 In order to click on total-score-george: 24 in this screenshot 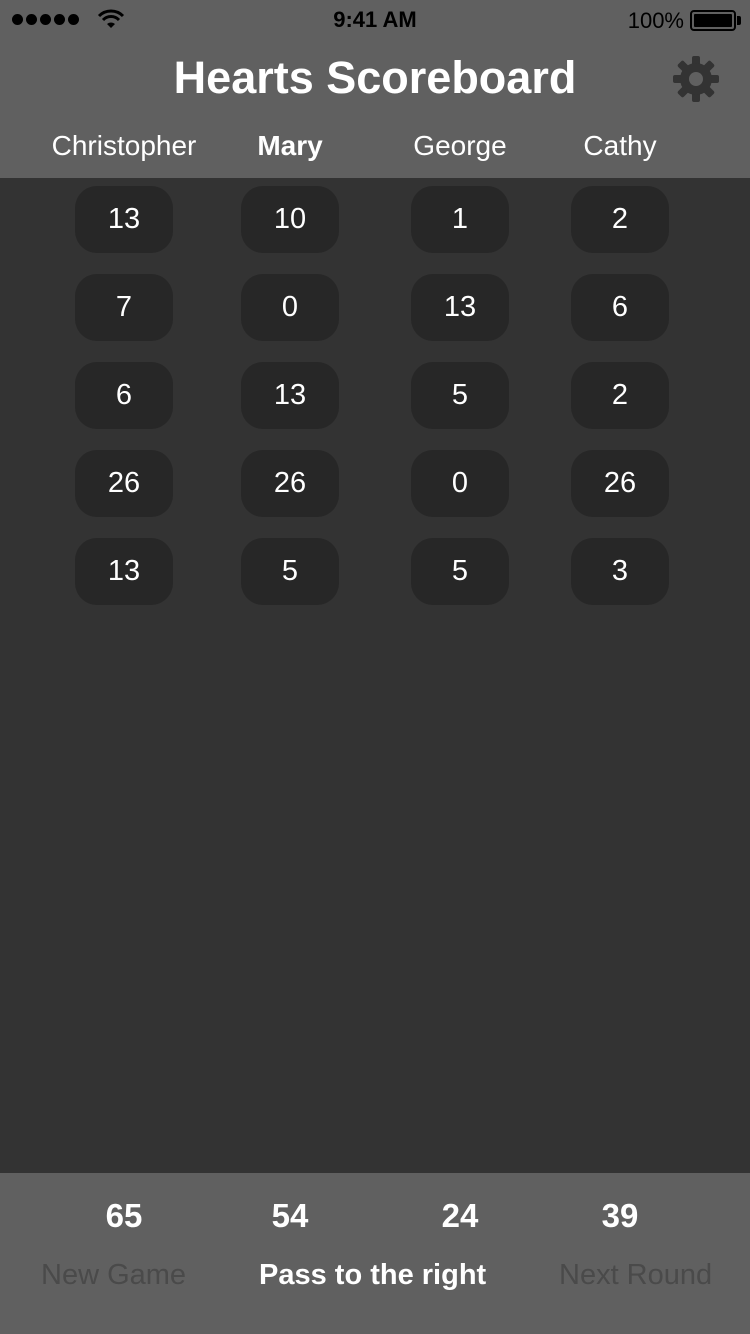, I will do `click(460, 1215)`.